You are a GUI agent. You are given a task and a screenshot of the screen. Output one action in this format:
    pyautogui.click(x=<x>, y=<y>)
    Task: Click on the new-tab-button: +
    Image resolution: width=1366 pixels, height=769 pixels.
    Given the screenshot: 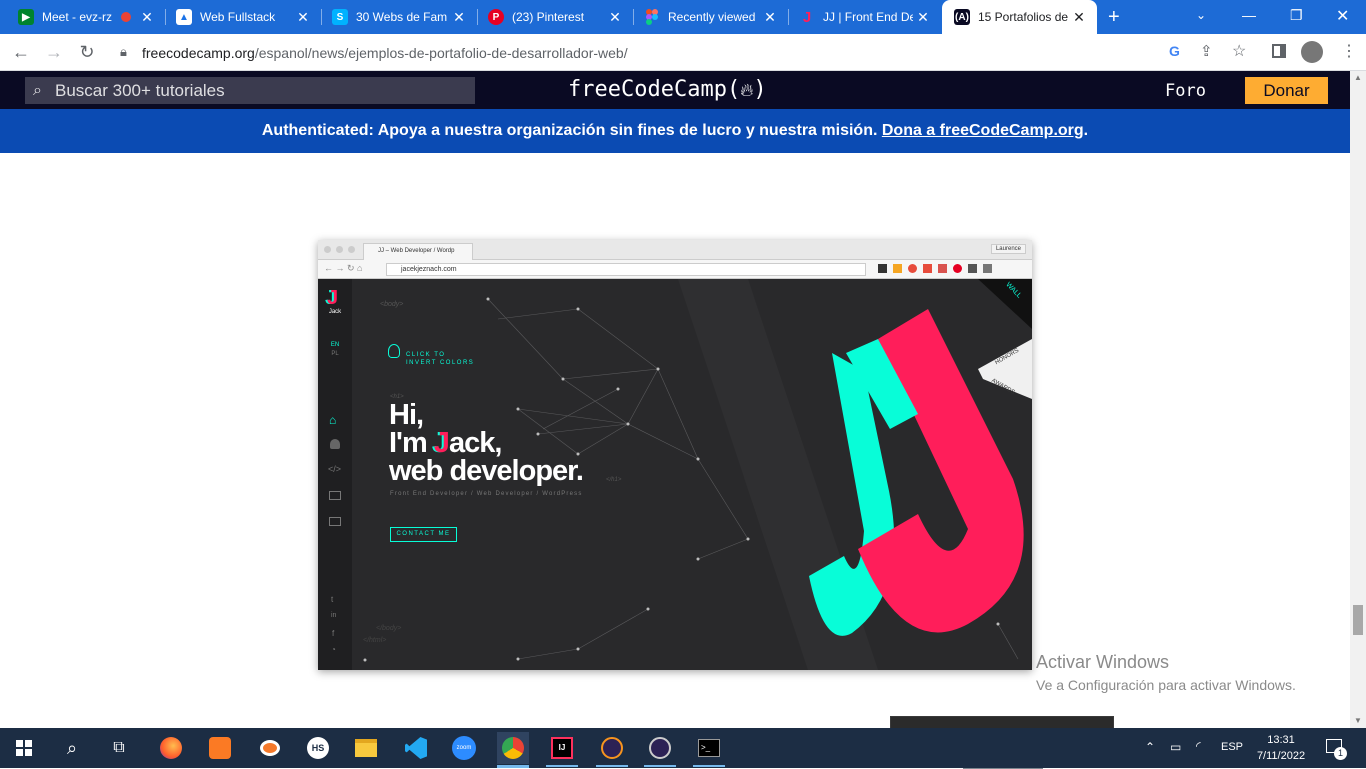 What is the action you would take?
    pyautogui.click(x=1114, y=17)
    